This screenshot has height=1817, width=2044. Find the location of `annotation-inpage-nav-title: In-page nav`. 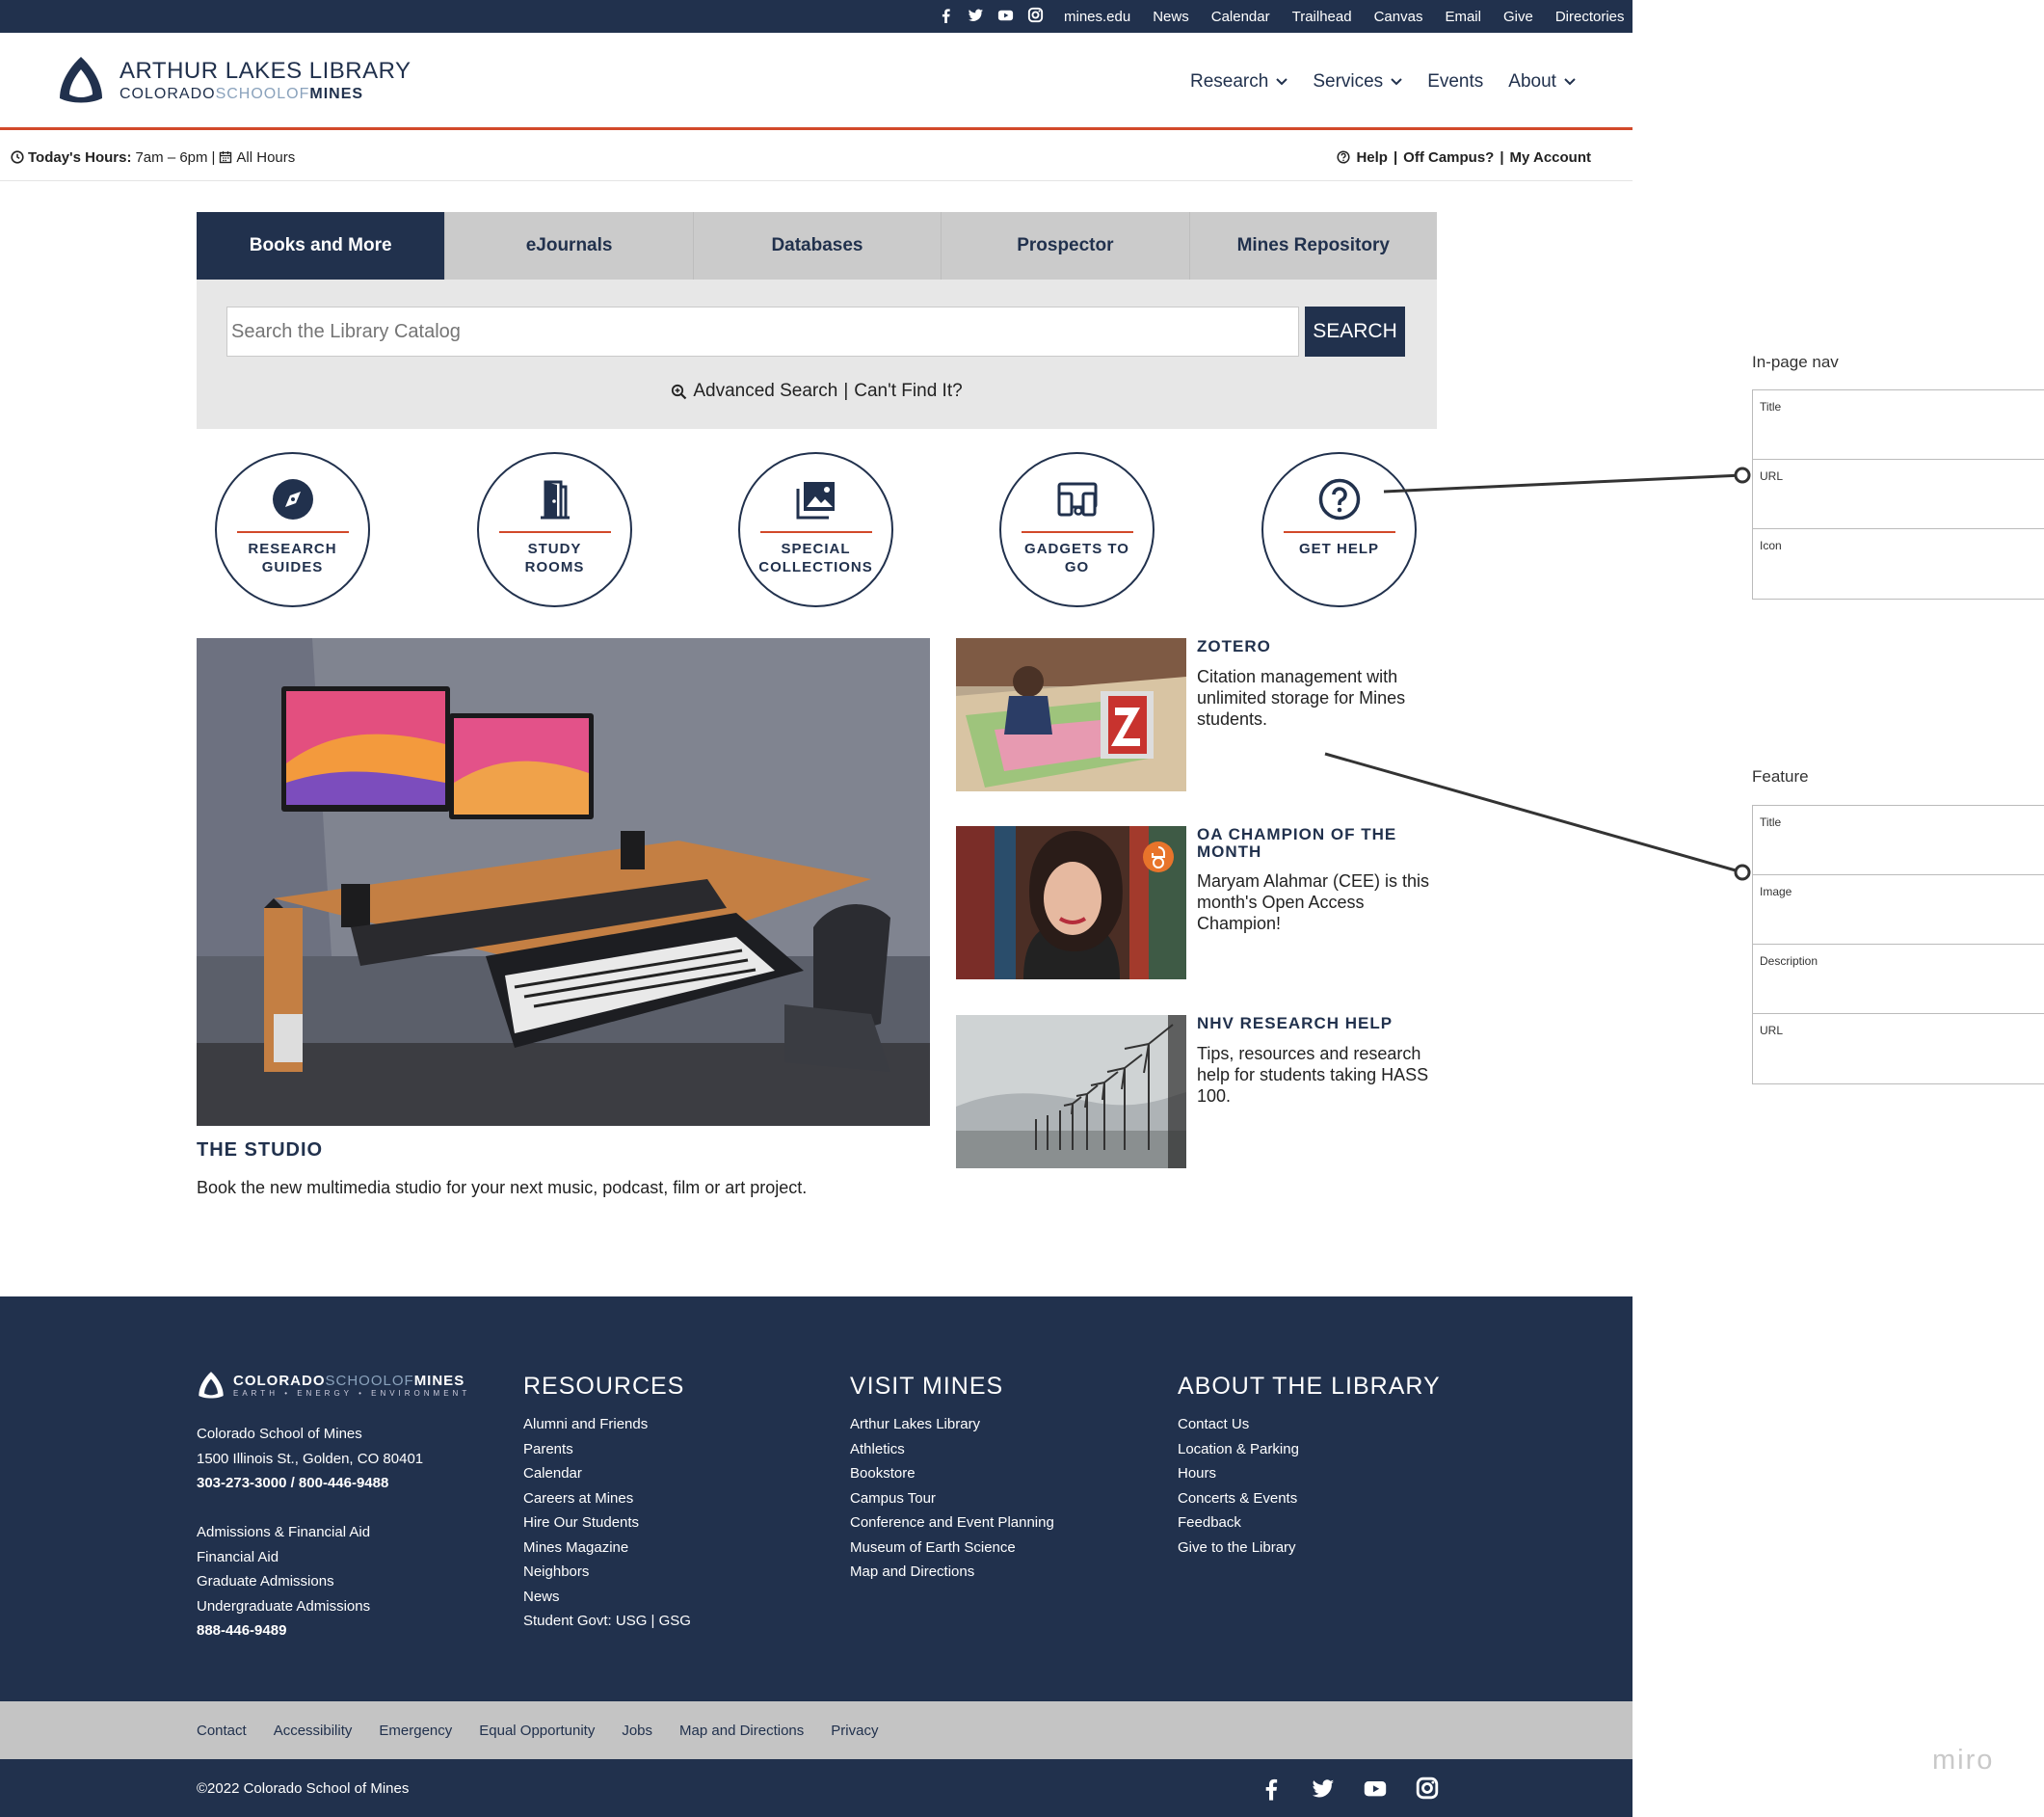

annotation-inpage-nav-title: In-page nav is located at coordinates (1795, 362).